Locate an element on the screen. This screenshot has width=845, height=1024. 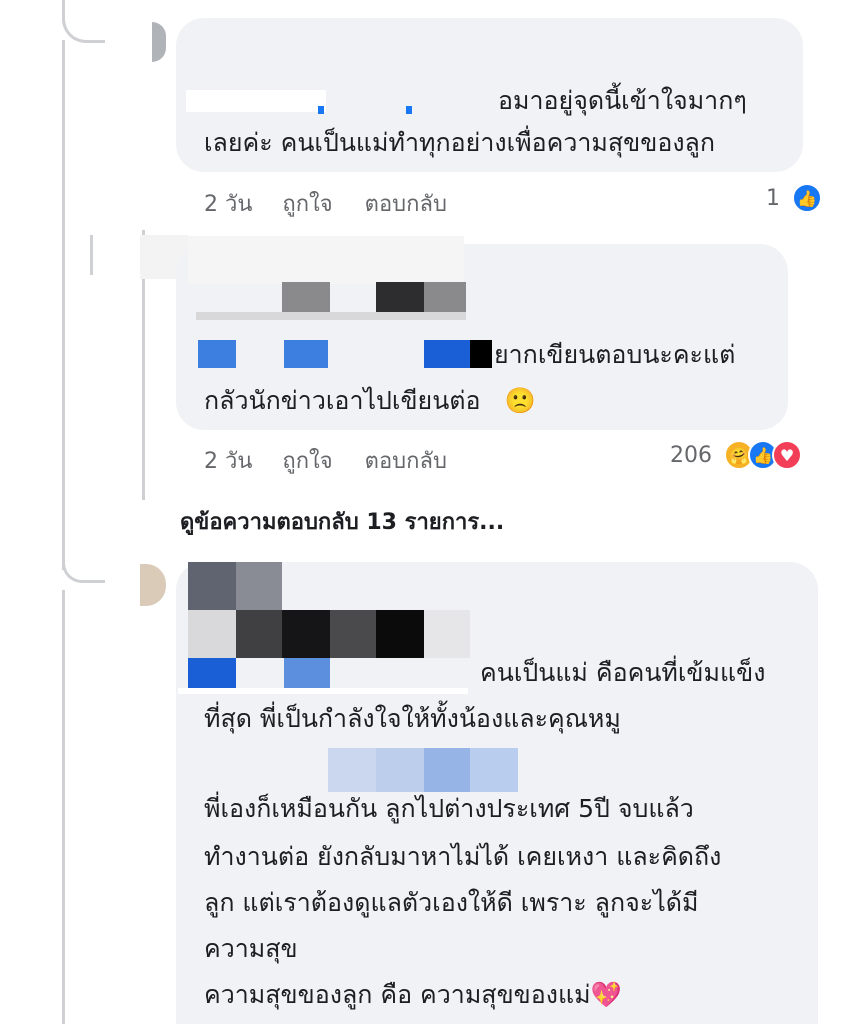
comment-text: ยากเขียนตอบนะคะแต่ is located at coordinates (615, 354).